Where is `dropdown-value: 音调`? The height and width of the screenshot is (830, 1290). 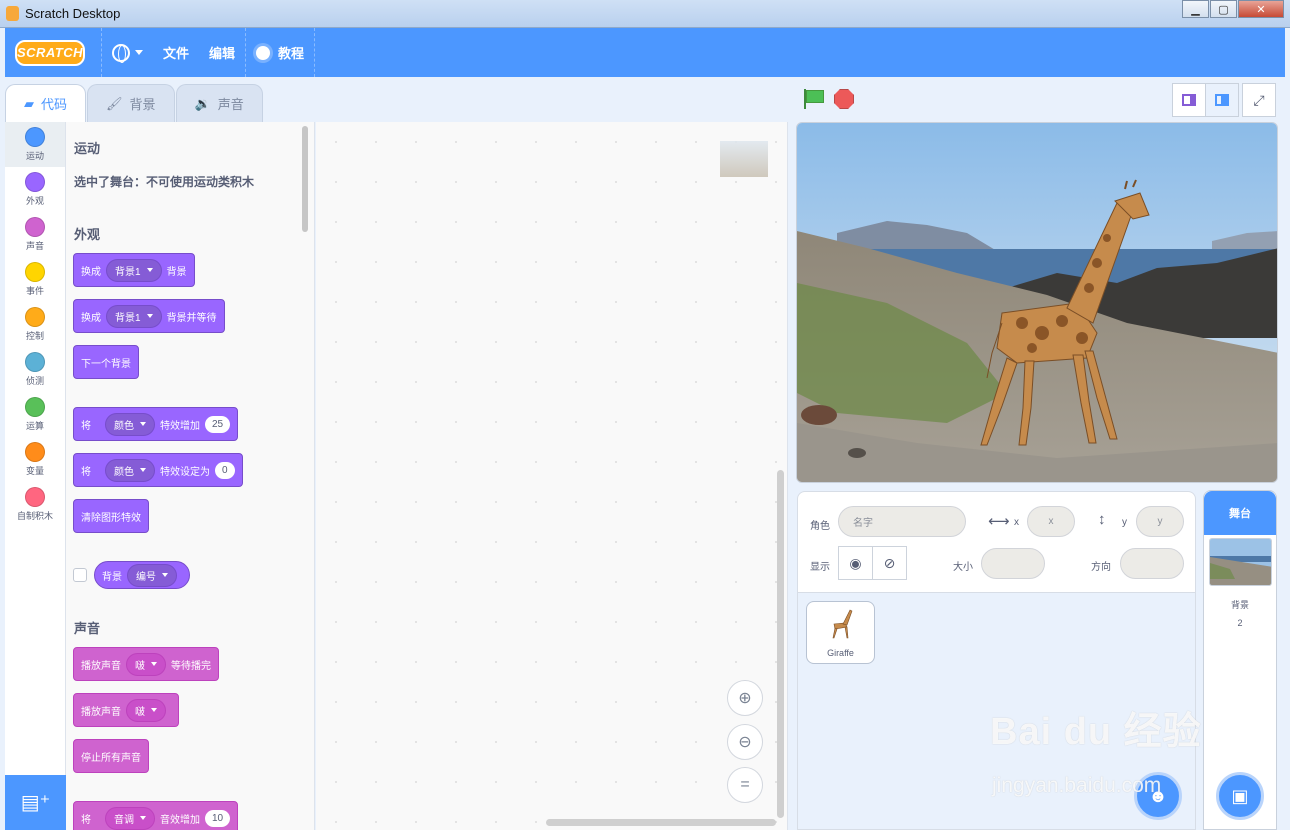 dropdown-value: 音调 is located at coordinates (124, 820).